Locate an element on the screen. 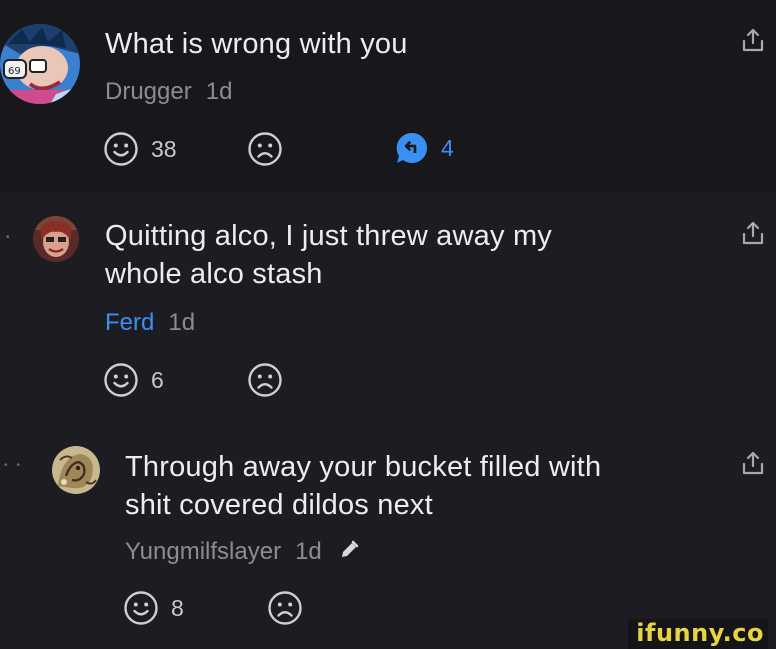 The image size is (776, 649). smile-count: 8 is located at coordinates (177, 607).